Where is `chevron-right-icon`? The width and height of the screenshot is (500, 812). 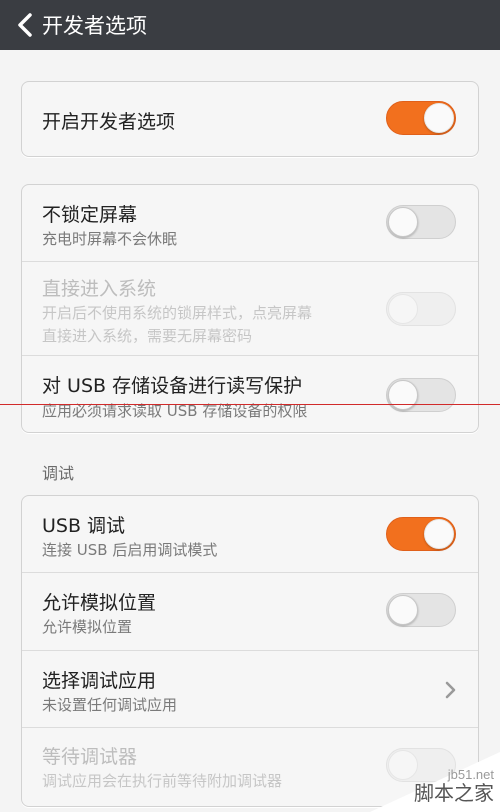
chevron-right-icon is located at coordinates (450, 690).